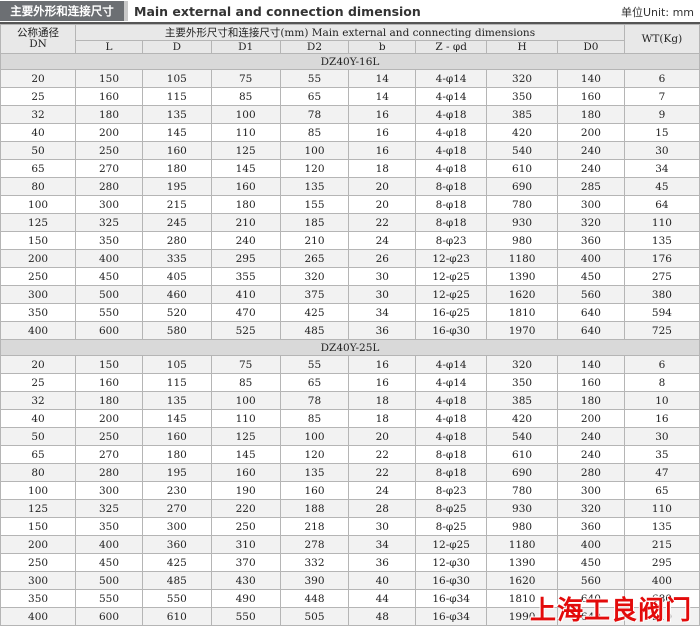  What do you see at coordinates (314, 508) in the screenshot?
I see `table-cell: 188` at bounding box center [314, 508].